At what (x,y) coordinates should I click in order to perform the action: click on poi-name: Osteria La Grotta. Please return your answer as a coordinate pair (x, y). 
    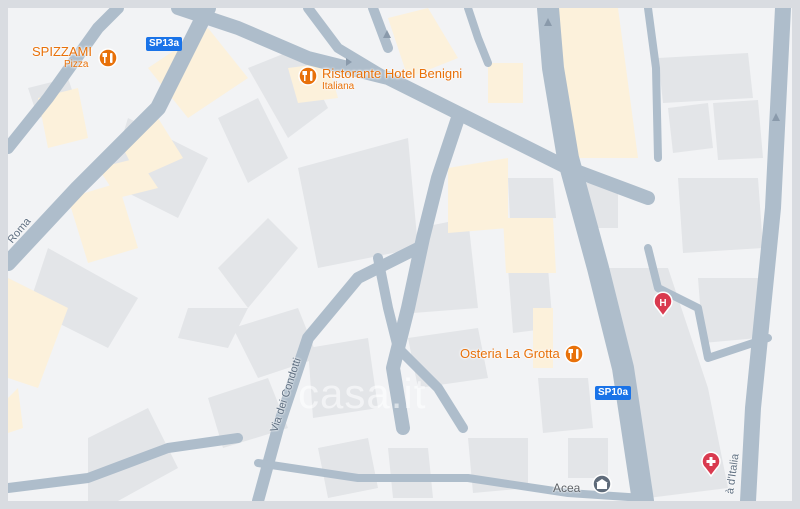
    Looking at the image, I should click on (510, 353).